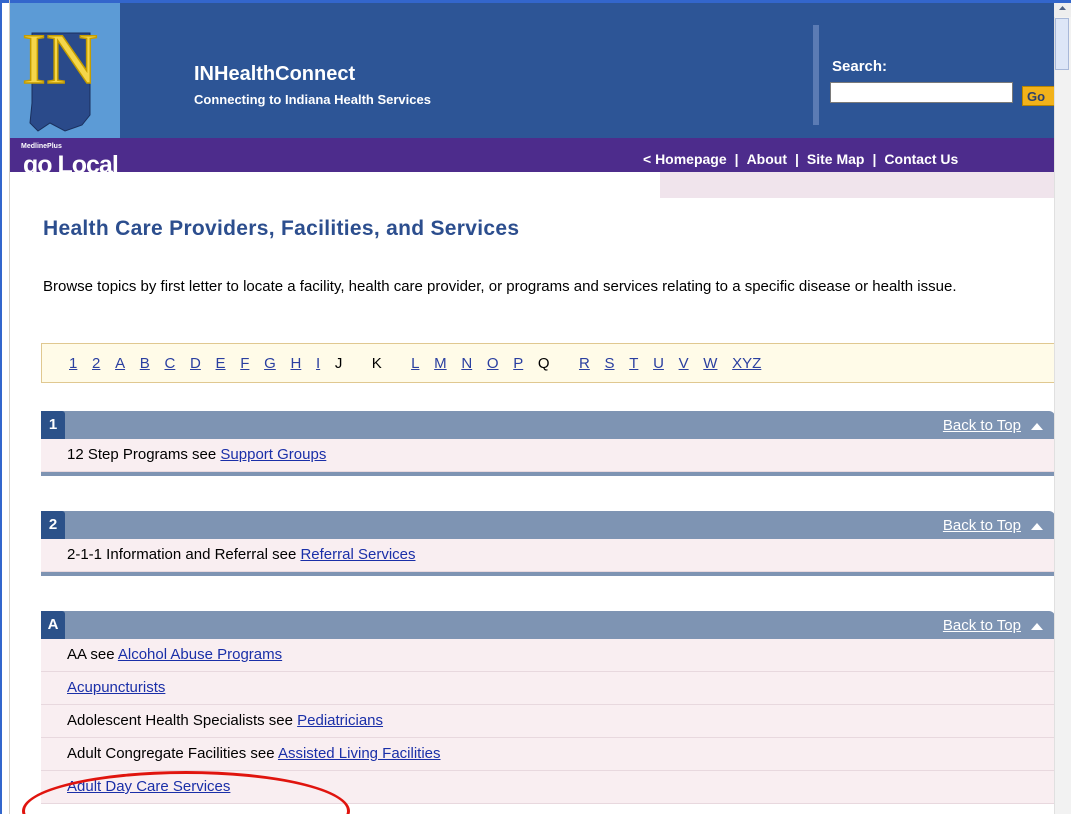  What do you see at coordinates (116, 687) in the screenshot?
I see `item-link: Acupuncturists` at bounding box center [116, 687].